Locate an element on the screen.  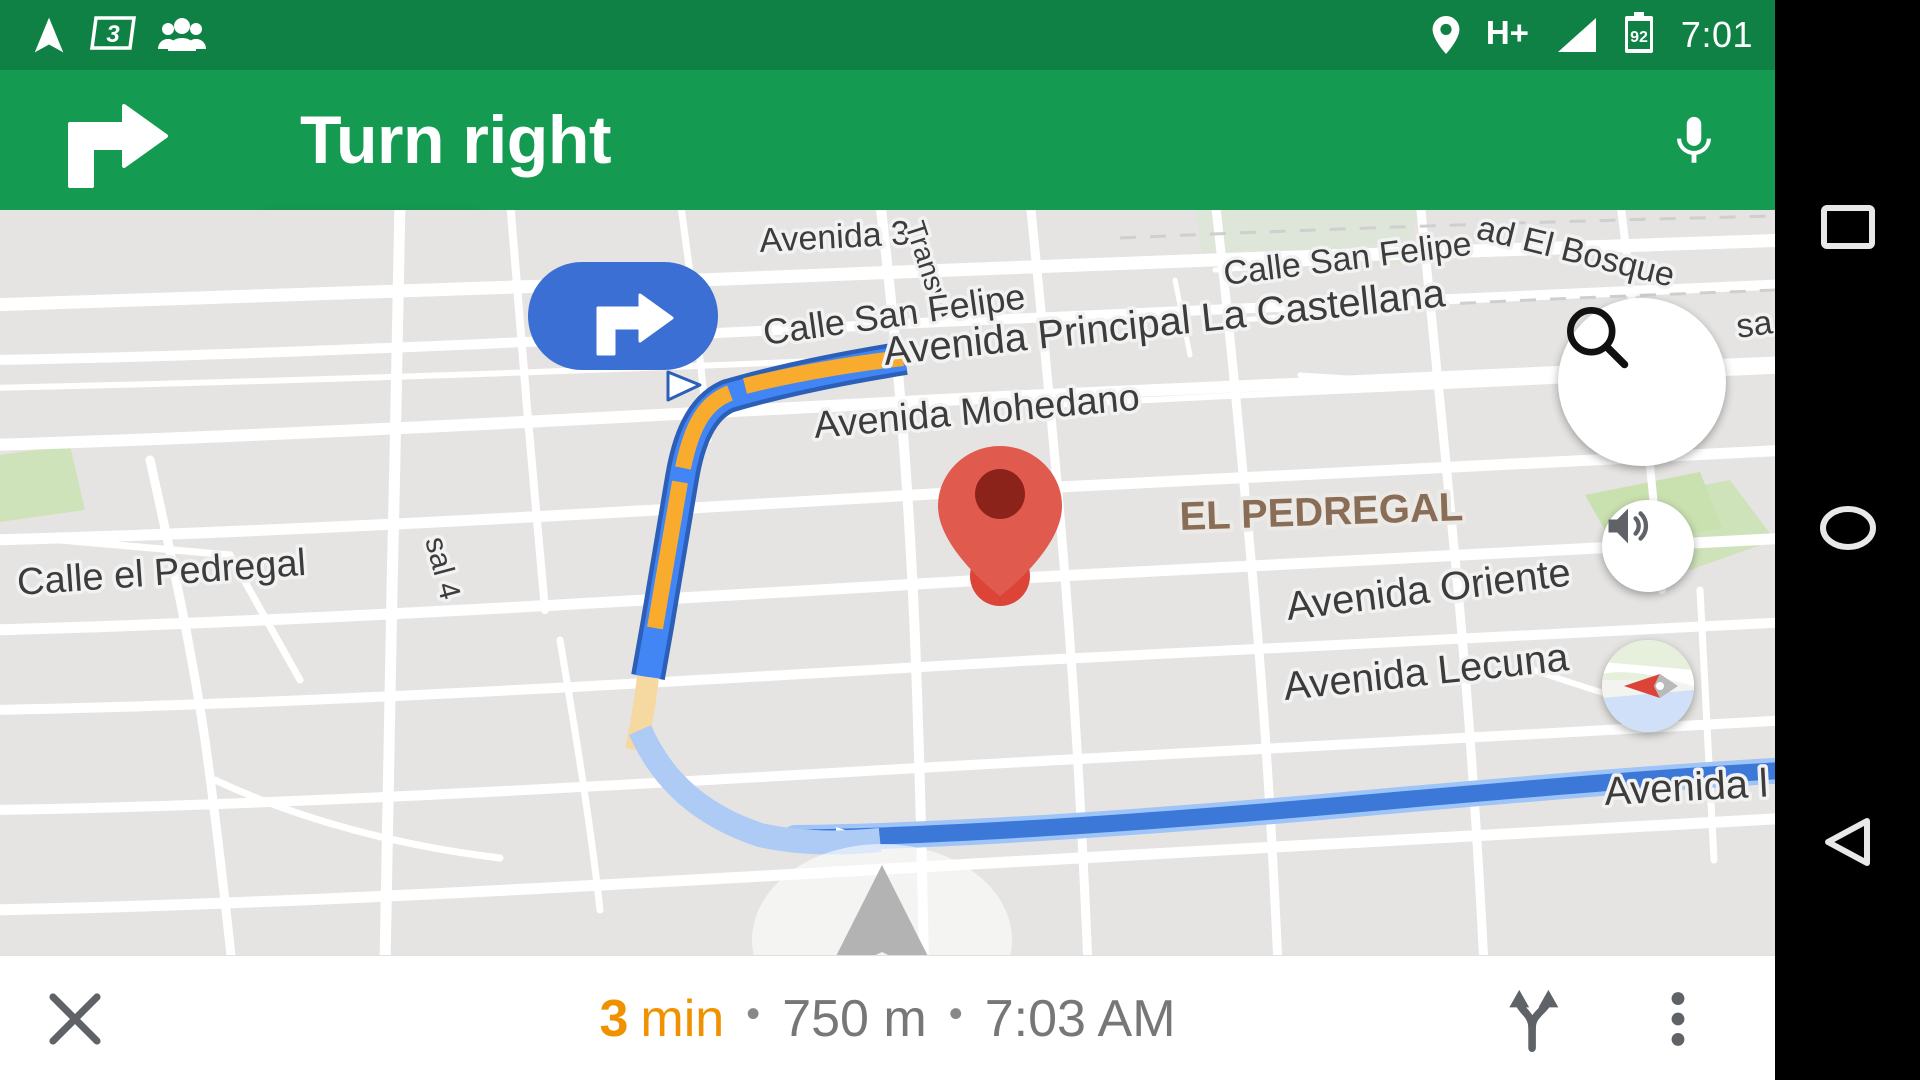
microphone-icon is located at coordinates (1694, 141).